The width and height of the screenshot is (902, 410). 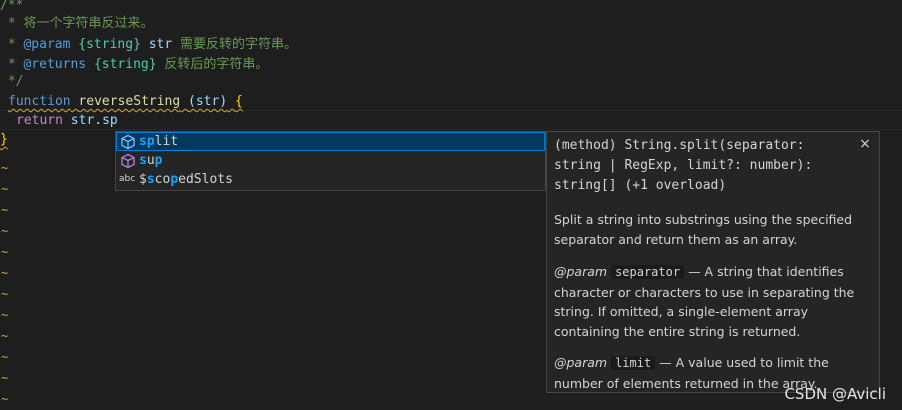 I want to click on close-brace: }, so click(x=4, y=139).